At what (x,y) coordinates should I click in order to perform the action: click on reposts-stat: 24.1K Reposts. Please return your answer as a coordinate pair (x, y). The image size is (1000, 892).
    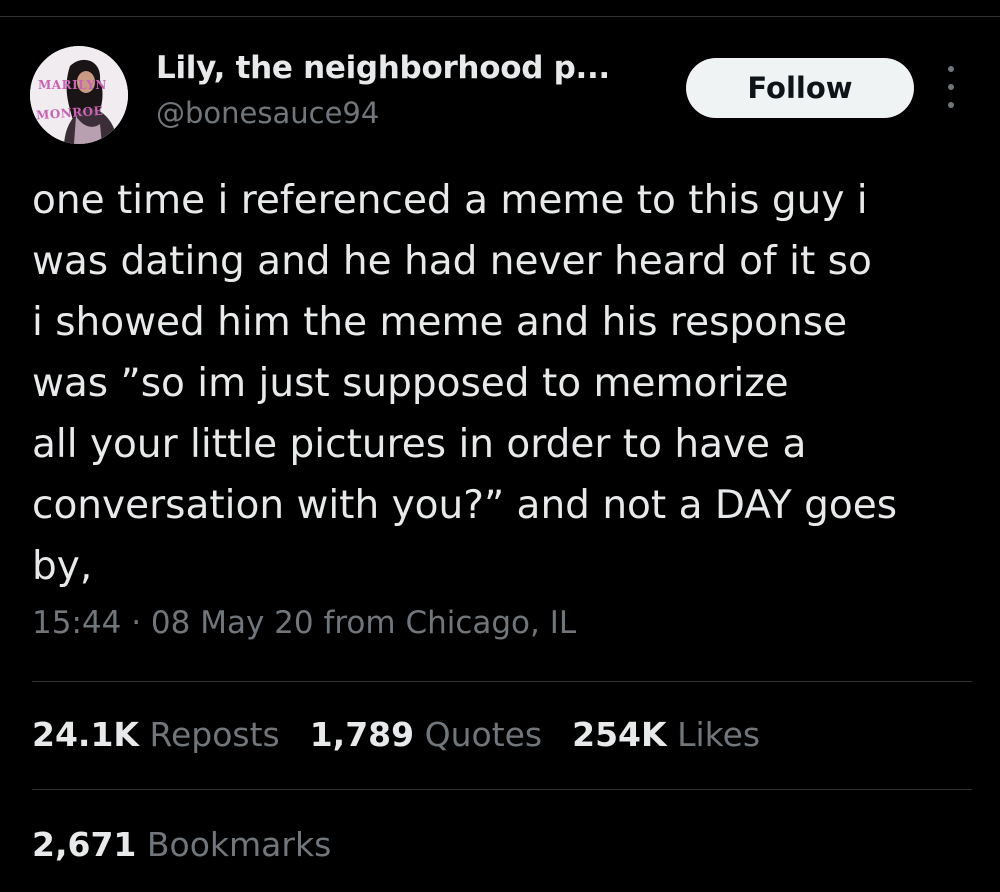
    Looking at the image, I should click on (156, 734).